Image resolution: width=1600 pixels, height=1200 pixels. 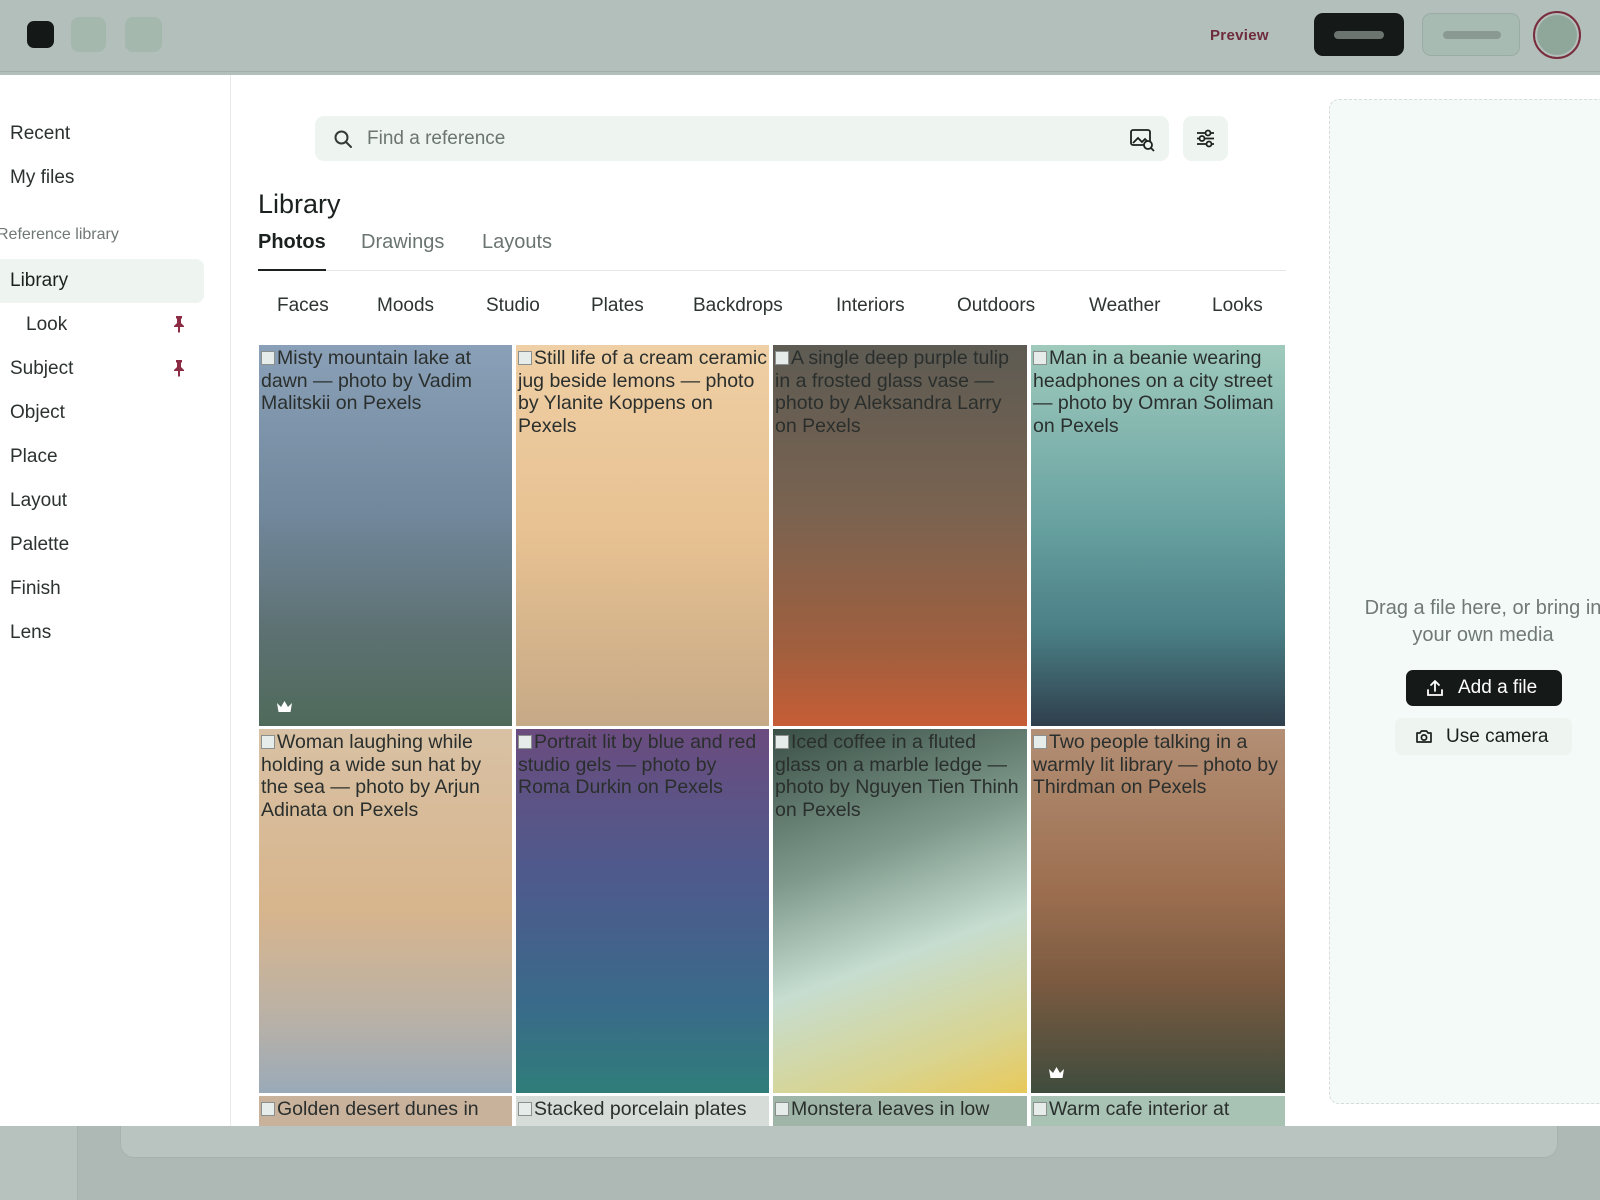 I want to click on category-backdrops: Backdrops, so click(x=738, y=306).